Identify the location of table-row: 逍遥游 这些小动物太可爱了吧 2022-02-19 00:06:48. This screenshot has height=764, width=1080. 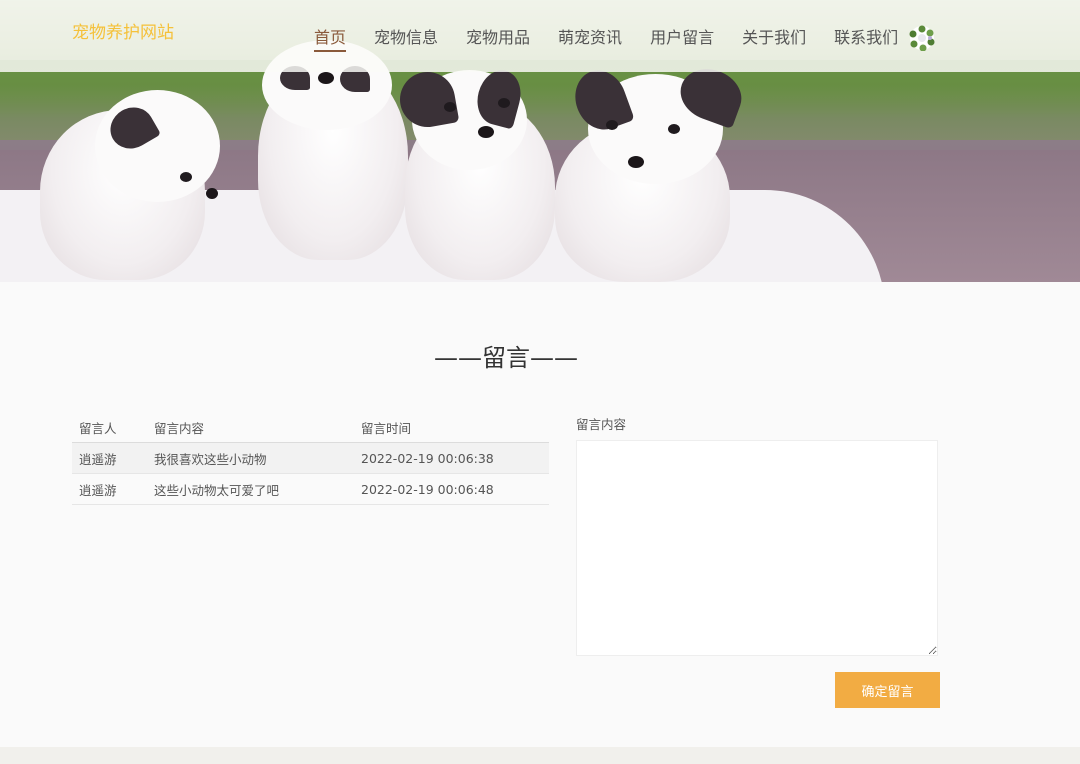
(310, 489).